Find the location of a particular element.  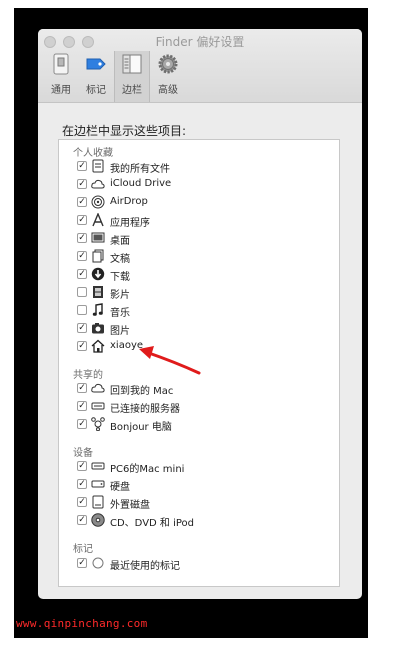

sidebar-option-pictures: ✓ 图片 is located at coordinates (202, 329).